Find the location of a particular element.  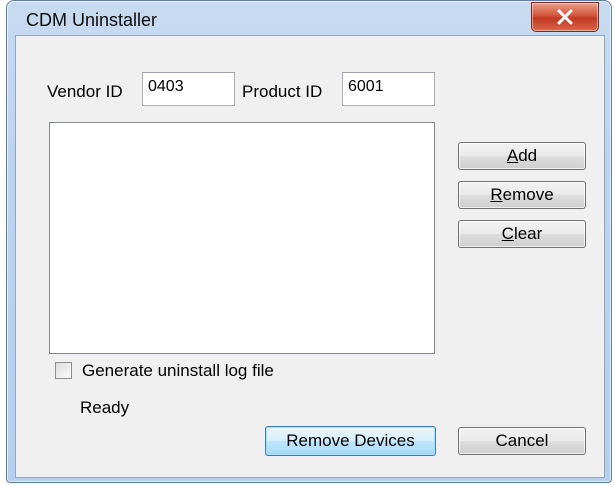

window-title: CDM Uninstaller is located at coordinates (92, 20).